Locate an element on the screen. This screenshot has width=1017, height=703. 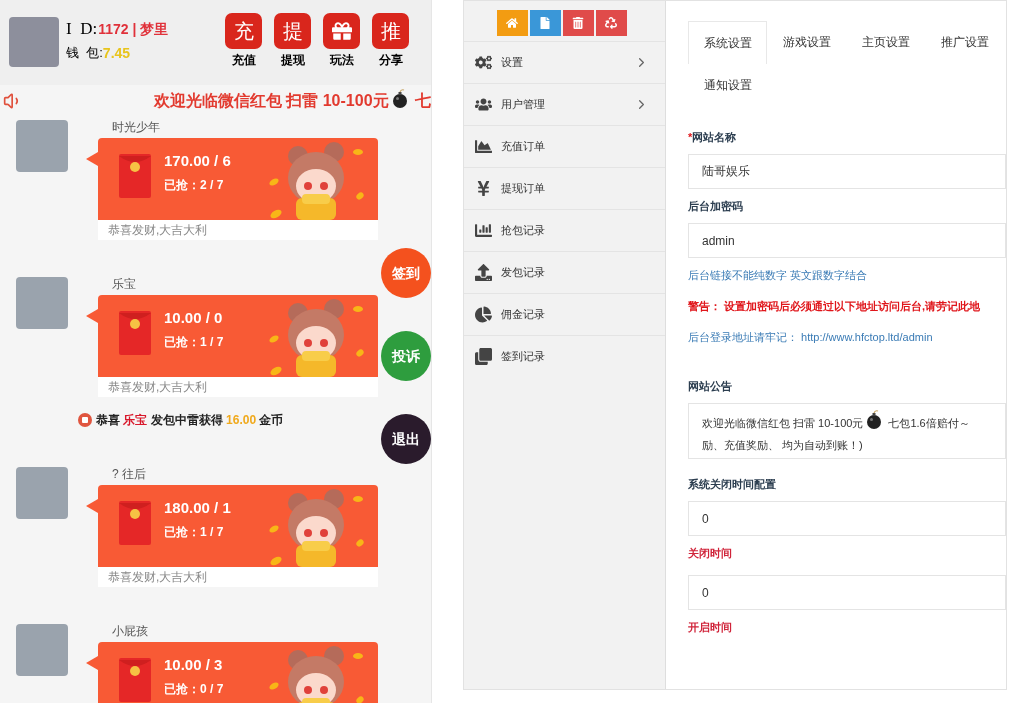
gift-icon is located at coordinates (341, 31).